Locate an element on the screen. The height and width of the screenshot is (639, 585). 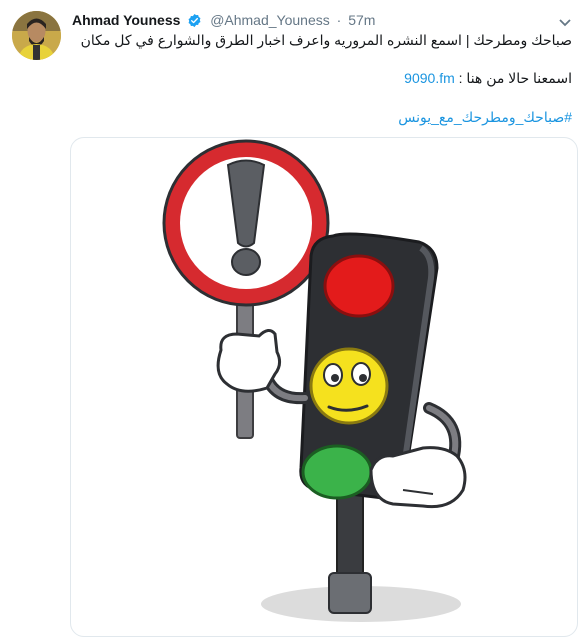
listen-prompt: اسمعنا حالا من هنا : is located at coordinates (515, 78).